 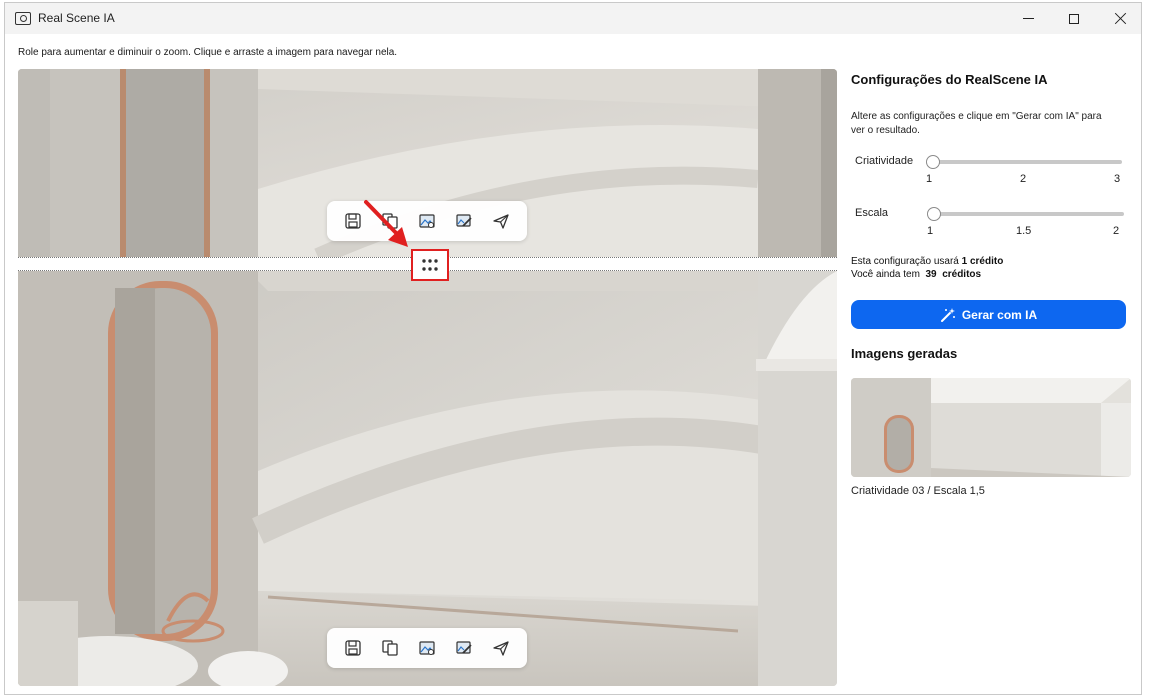 What do you see at coordinates (962, 274) in the screenshot?
I see `credit-balance-suffix: créditos` at bounding box center [962, 274].